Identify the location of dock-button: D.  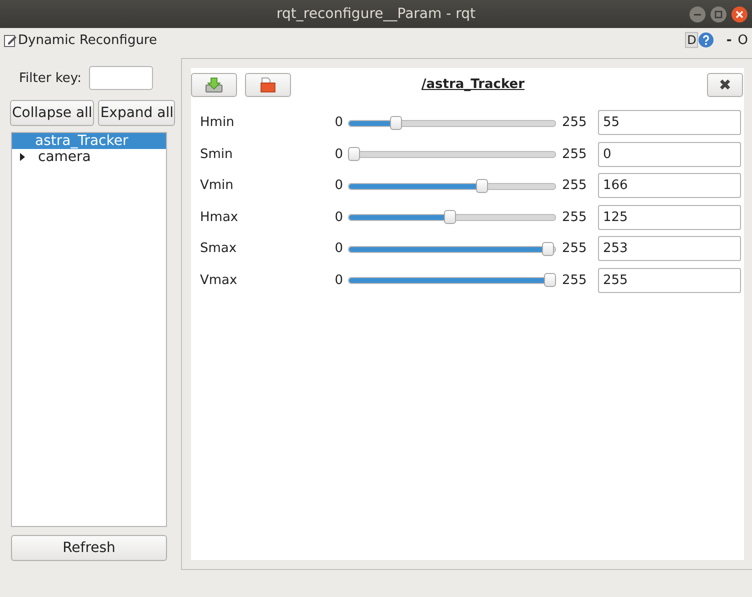
(691, 40).